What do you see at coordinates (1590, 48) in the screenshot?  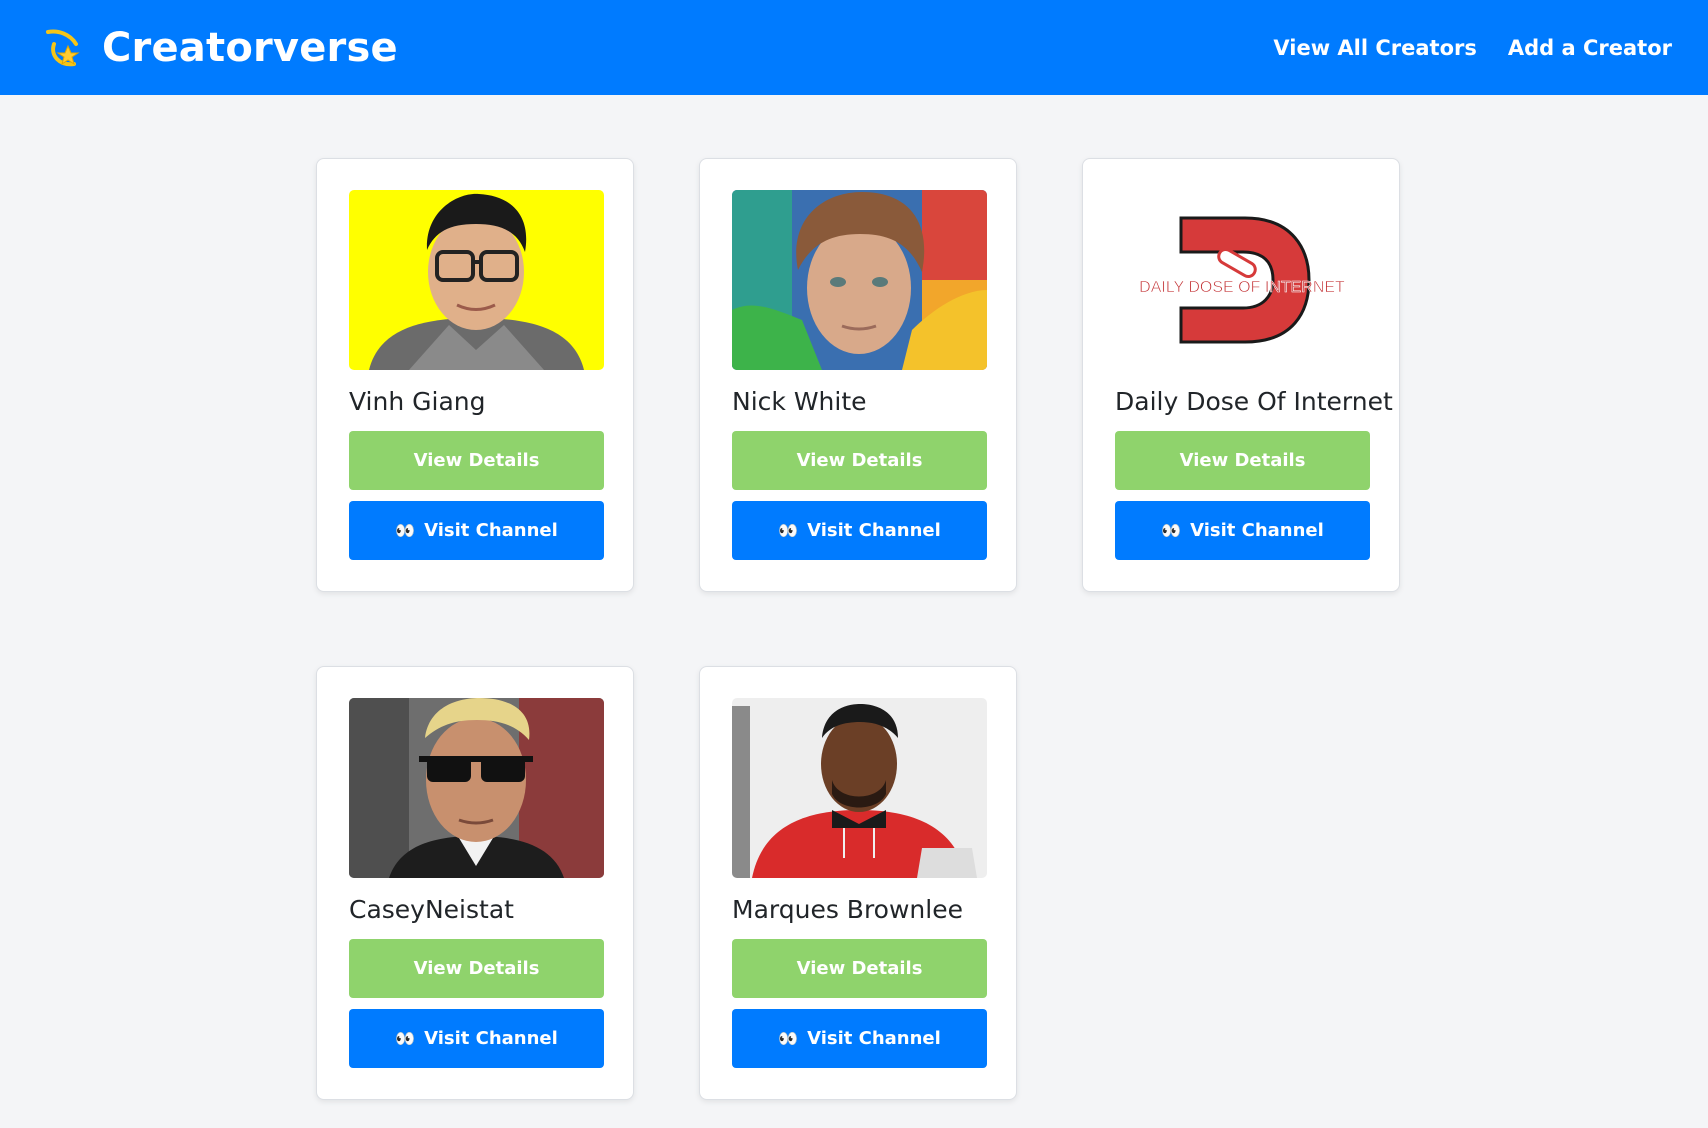 I see `nav-add-creator: Add a Creator` at bounding box center [1590, 48].